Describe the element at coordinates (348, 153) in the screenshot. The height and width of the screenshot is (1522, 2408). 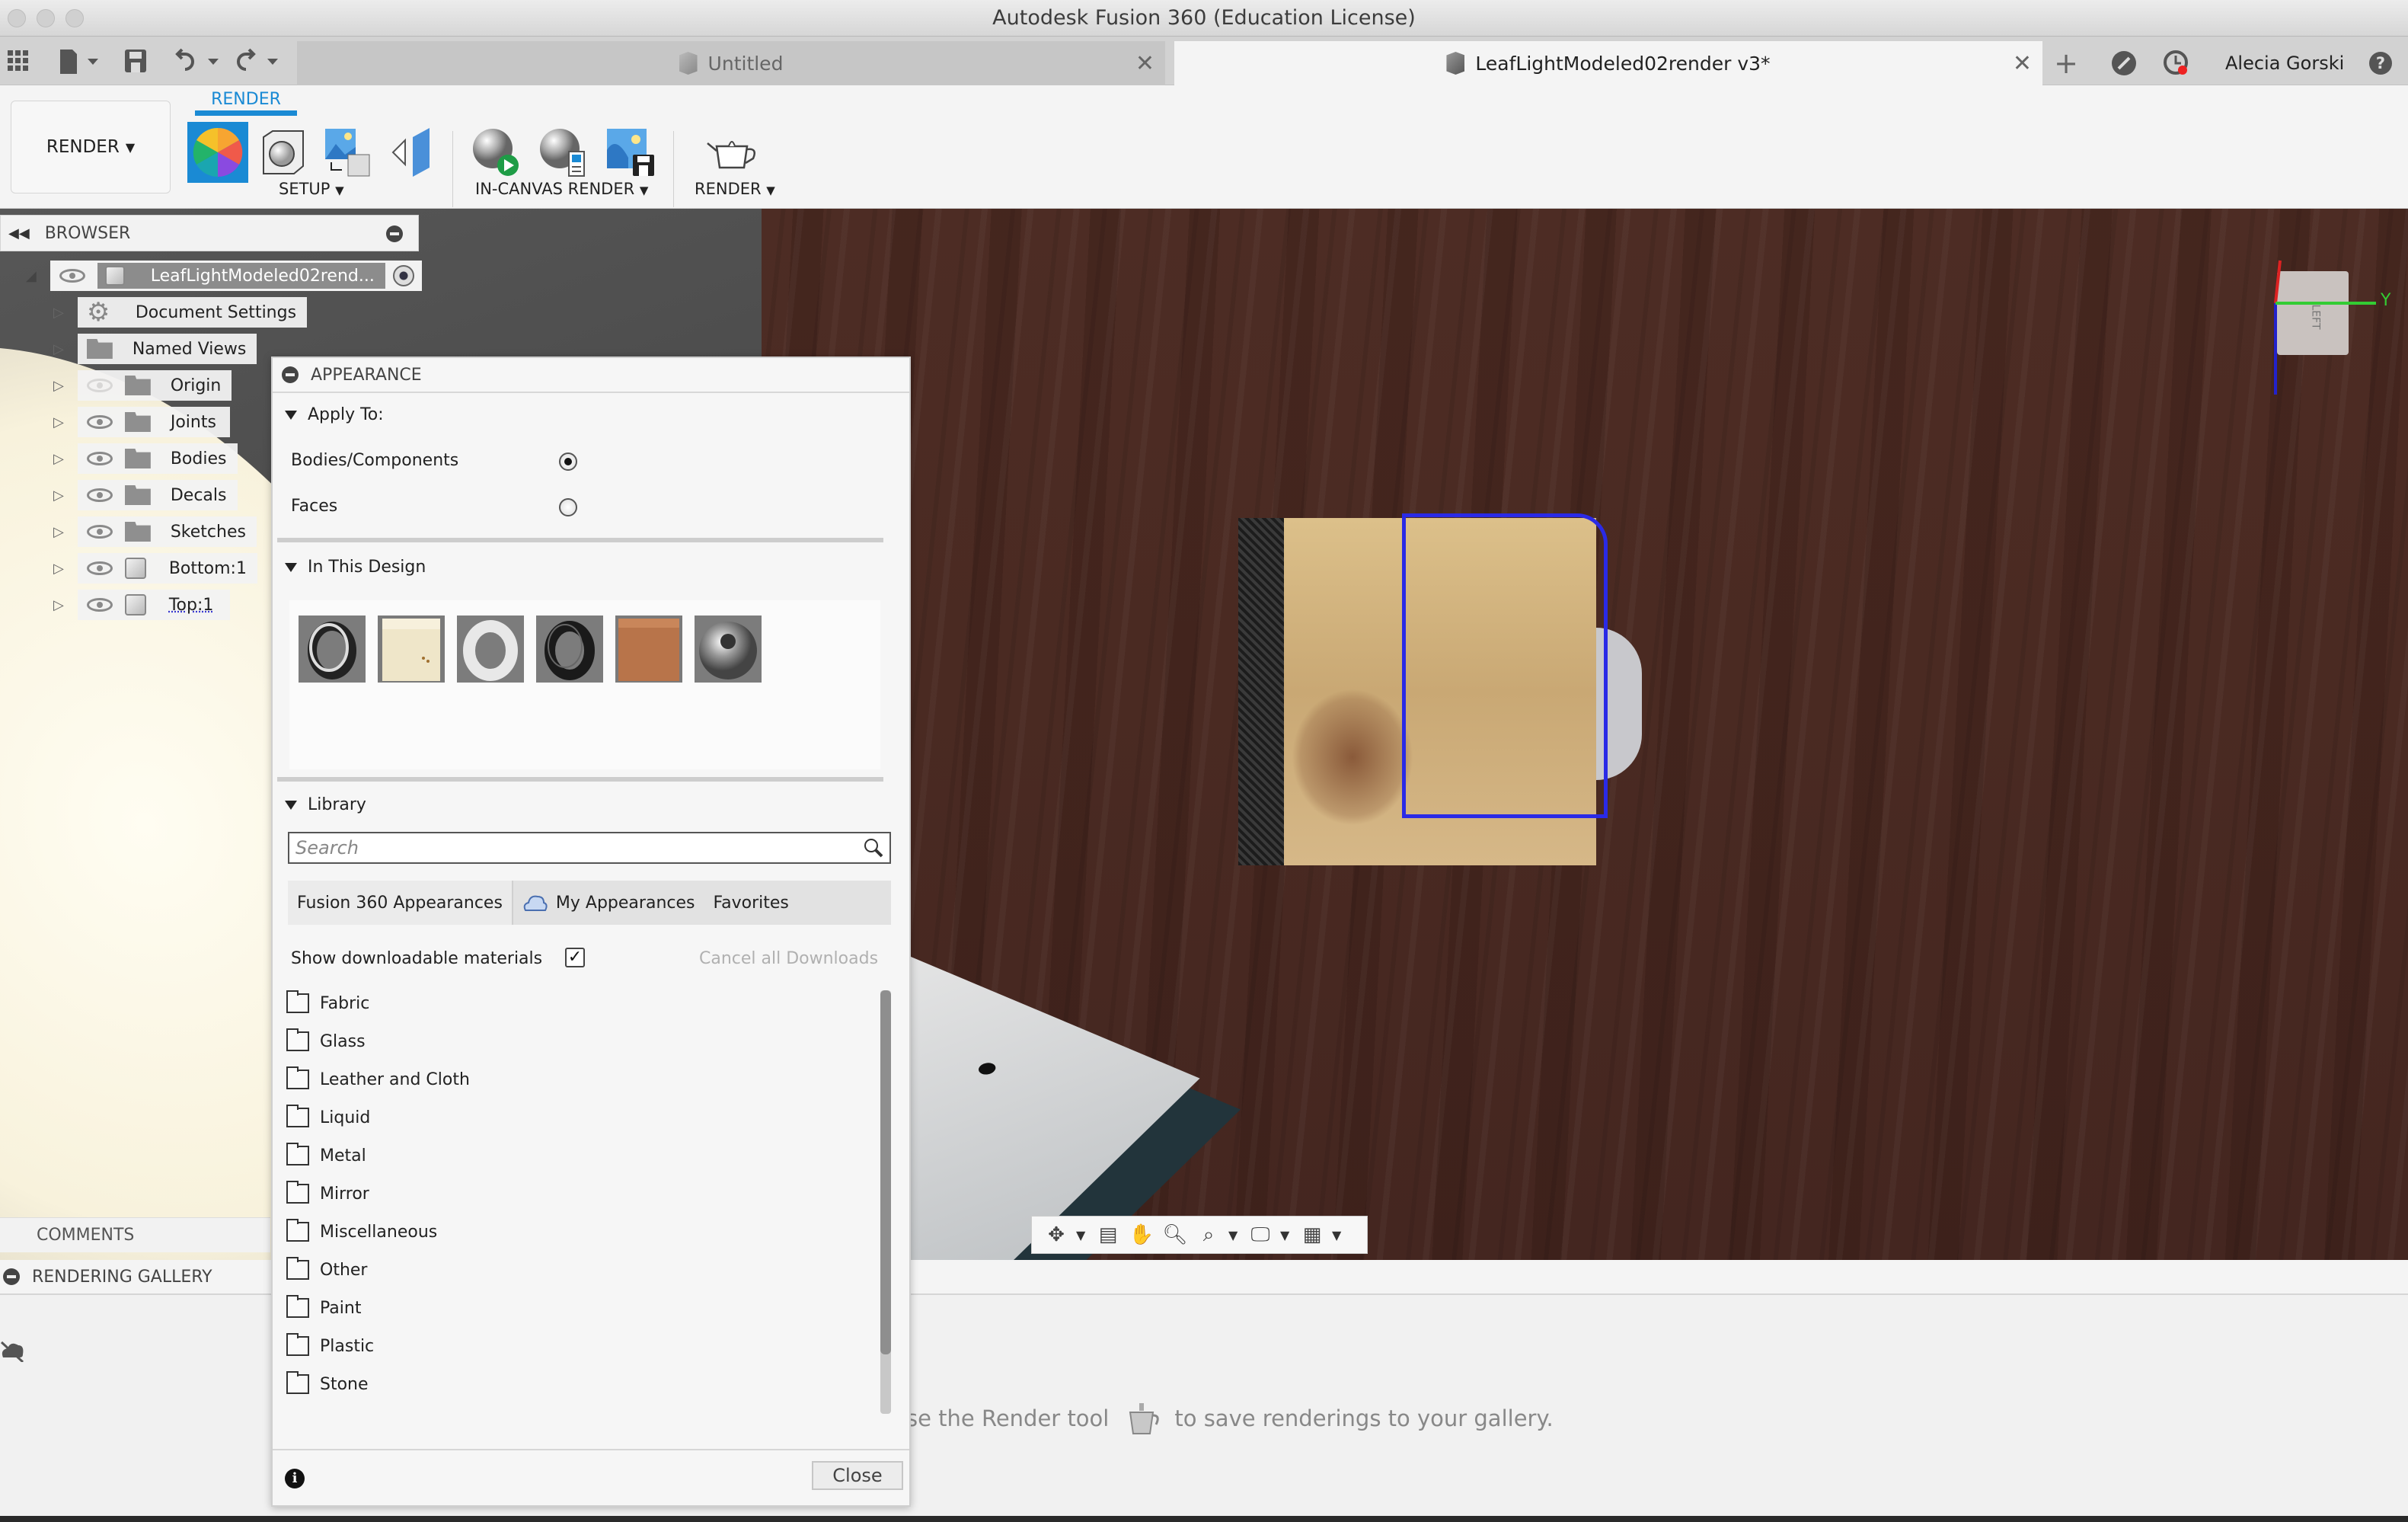
I see `texture-map-controls-button` at that location.